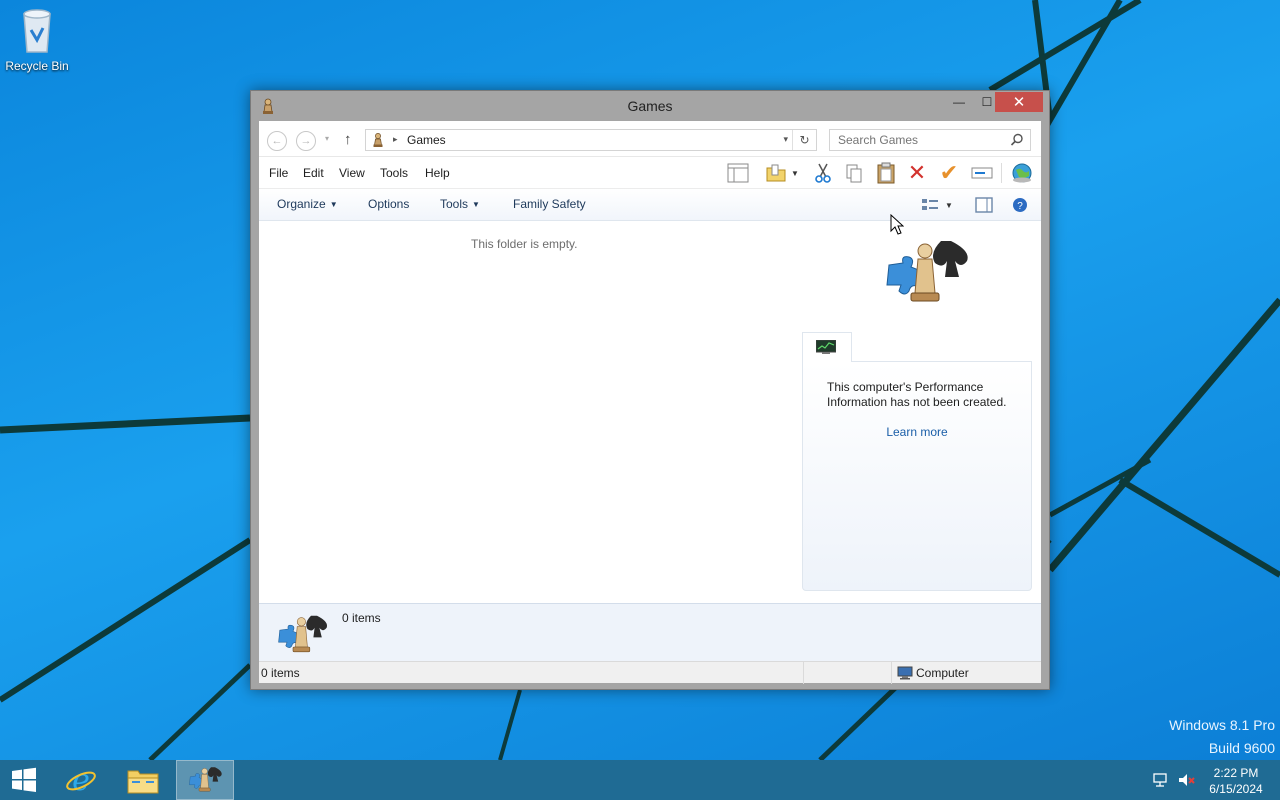 This screenshot has height=800, width=1280. I want to click on network-icon, so click(1161, 780).